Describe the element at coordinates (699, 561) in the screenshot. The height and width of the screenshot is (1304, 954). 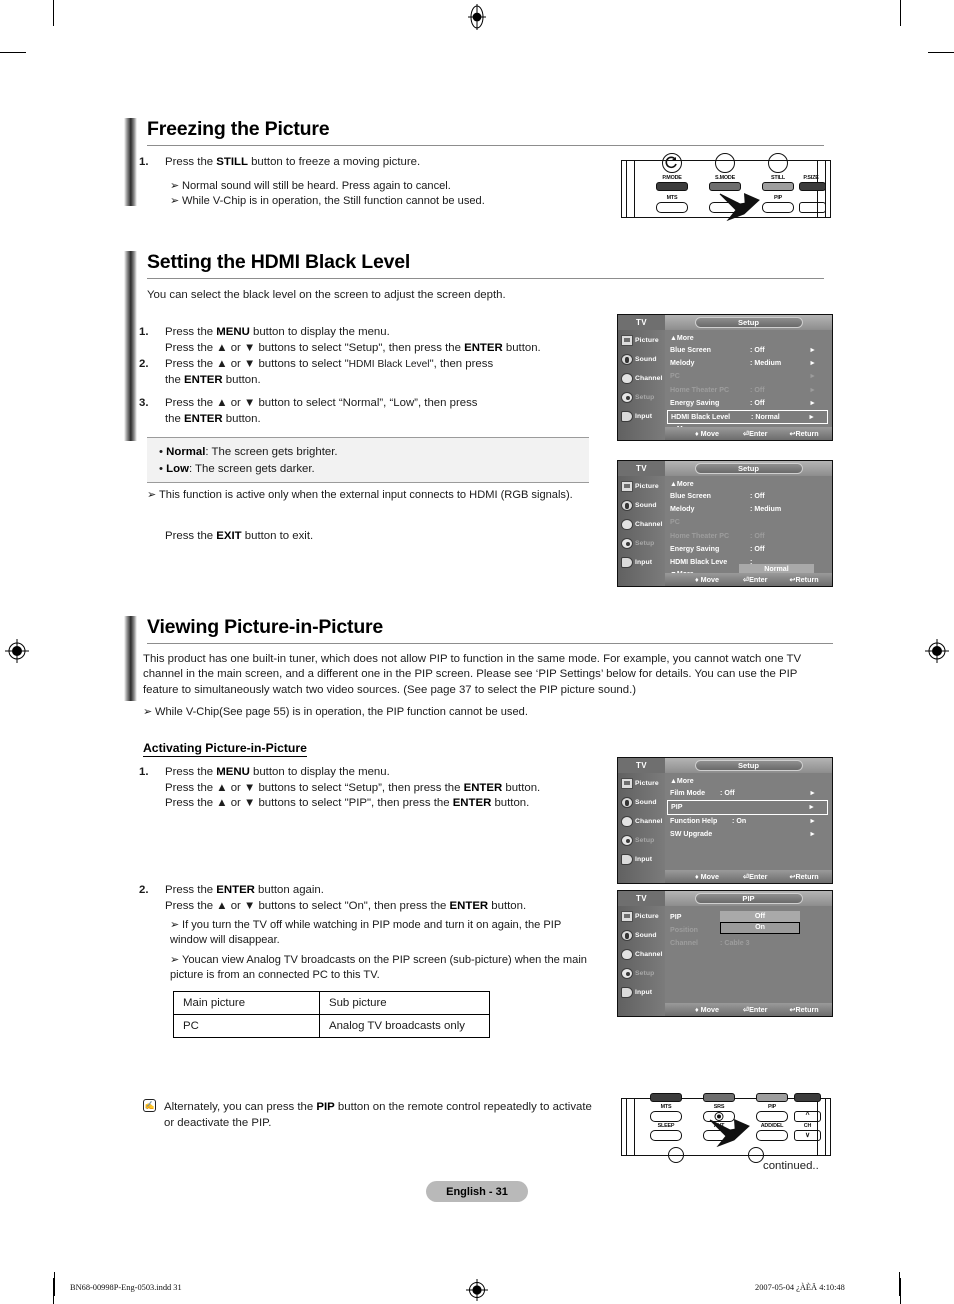
I see `osd-row-label: HDMI Black Leve` at that location.